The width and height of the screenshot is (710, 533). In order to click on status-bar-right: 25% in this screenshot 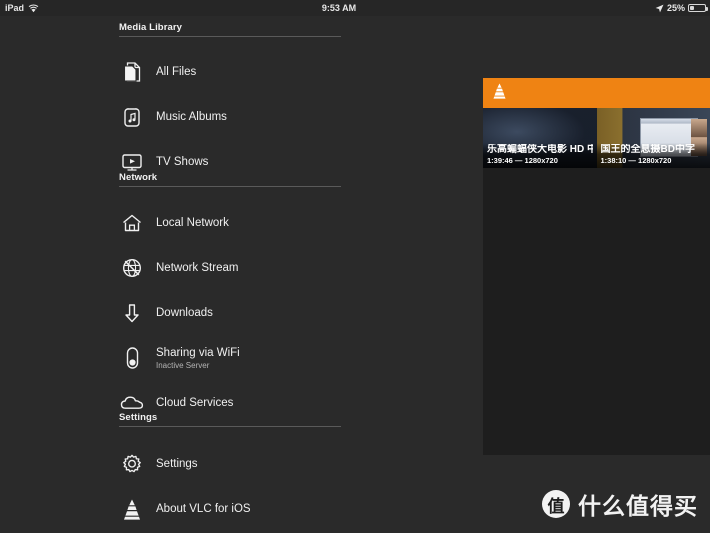, I will do `click(681, 8)`.